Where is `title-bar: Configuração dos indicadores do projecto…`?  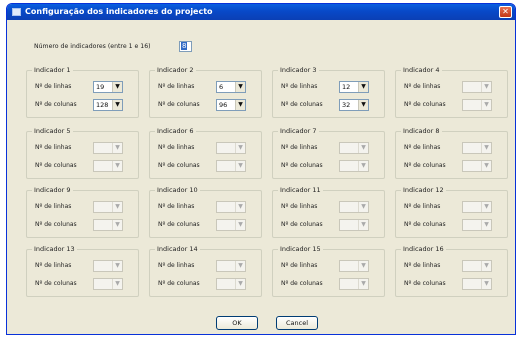
title-bar: Configuração dos indicadores do projecto… is located at coordinates (261, 12).